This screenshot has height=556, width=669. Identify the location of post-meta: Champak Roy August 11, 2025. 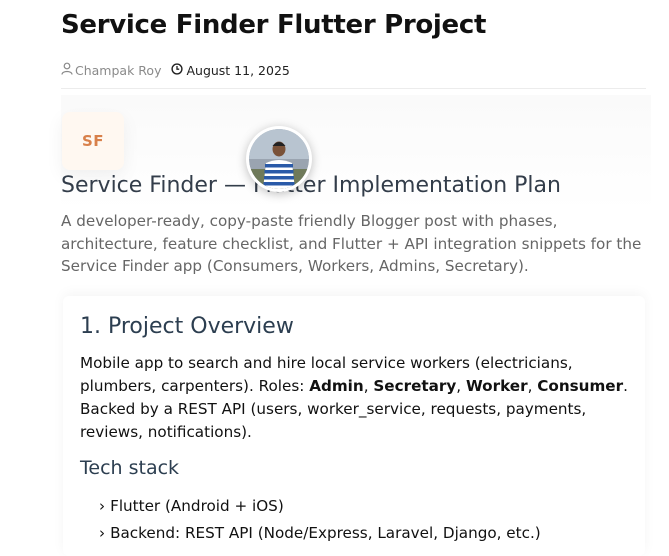
(175, 70).